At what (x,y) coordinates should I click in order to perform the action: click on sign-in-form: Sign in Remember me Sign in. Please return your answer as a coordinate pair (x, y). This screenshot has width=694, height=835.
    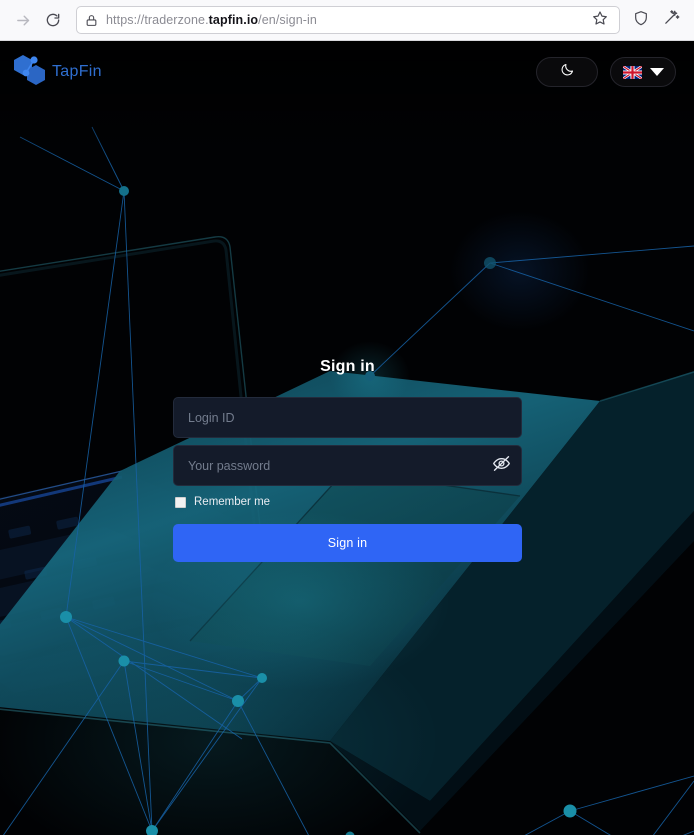
    Looking at the image, I should click on (347, 460).